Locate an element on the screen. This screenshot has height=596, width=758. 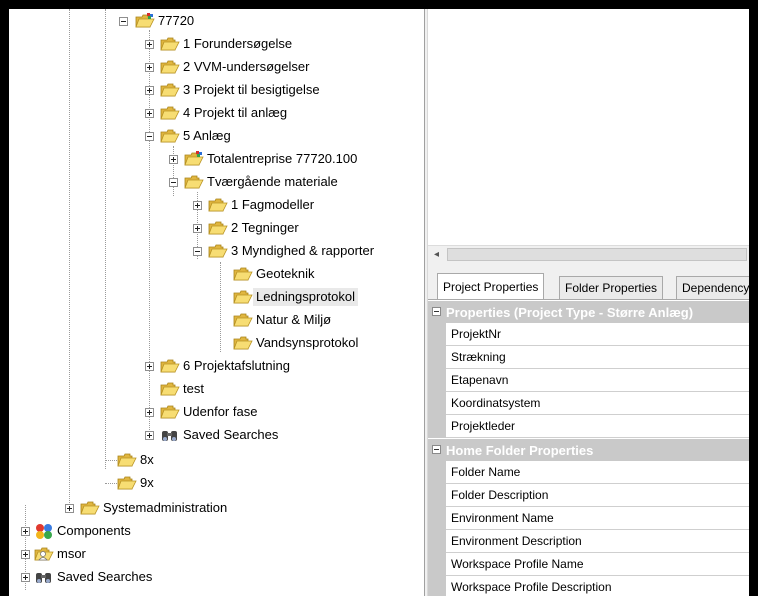
tree-line is located at coordinates (69, 259).